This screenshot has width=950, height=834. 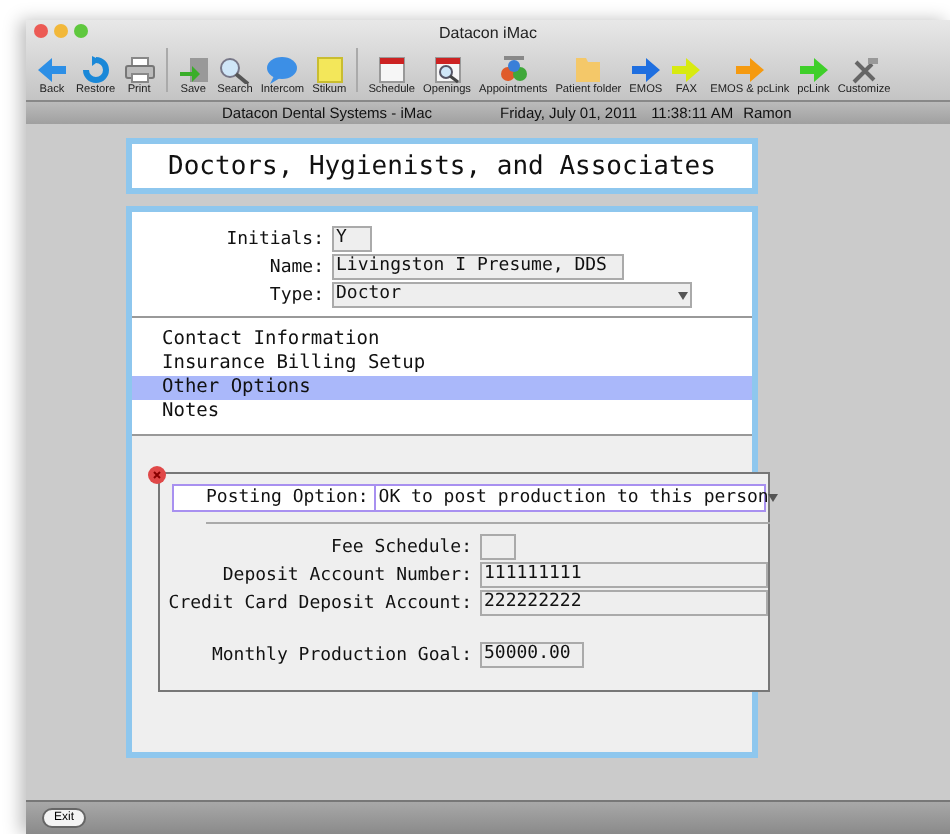 What do you see at coordinates (52, 70) in the screenshot?
I see `back-arrow-icon` at bounding box center [52, 70].